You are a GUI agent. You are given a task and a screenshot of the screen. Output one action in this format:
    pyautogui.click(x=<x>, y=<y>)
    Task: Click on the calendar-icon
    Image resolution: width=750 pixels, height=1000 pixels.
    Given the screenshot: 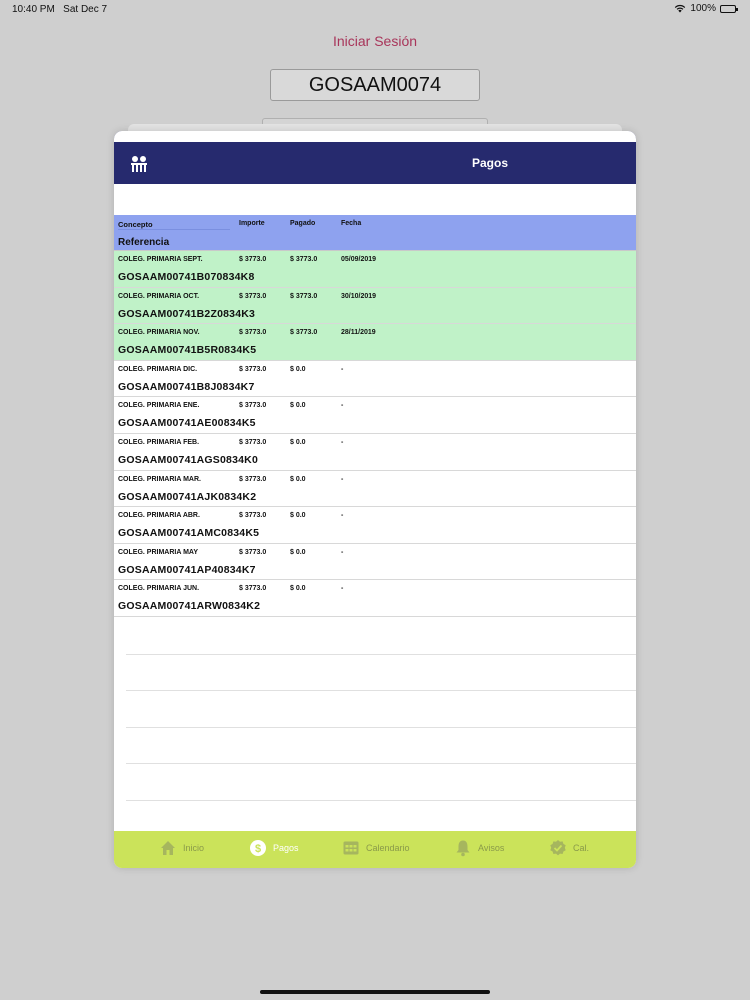 What is the action you would take?
    pyautogui.click(x=351, y=848)
    